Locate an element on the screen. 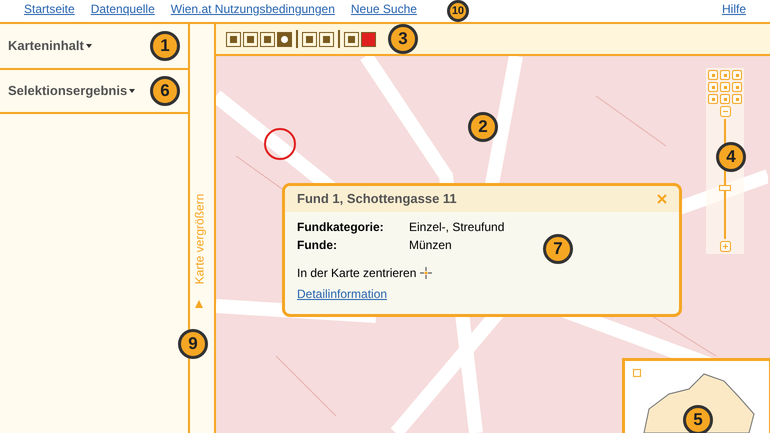 The image size is (770, 433). slider-thumb is located at coordinates (725, 188).